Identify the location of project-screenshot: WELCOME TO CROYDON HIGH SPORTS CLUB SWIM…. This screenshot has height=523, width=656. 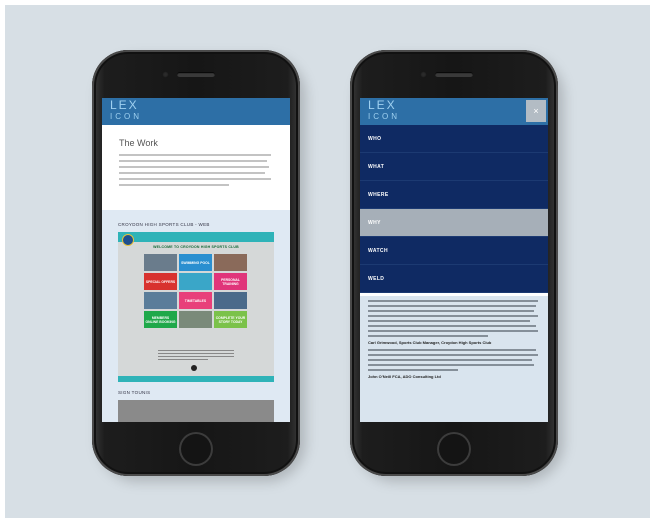
(196, 307).